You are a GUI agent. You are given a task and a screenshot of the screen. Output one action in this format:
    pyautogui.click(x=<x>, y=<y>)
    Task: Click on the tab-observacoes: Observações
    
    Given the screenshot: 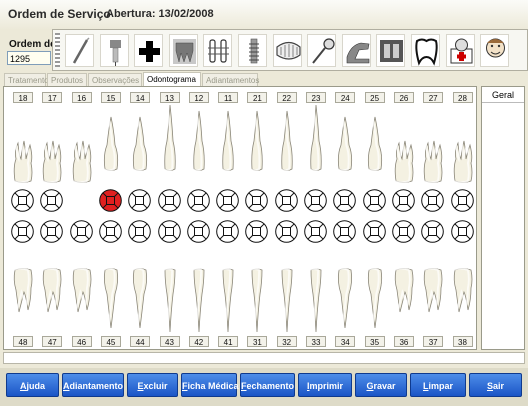 What is the action you would take?
    pyautogui.click(x=115, y=80)
    